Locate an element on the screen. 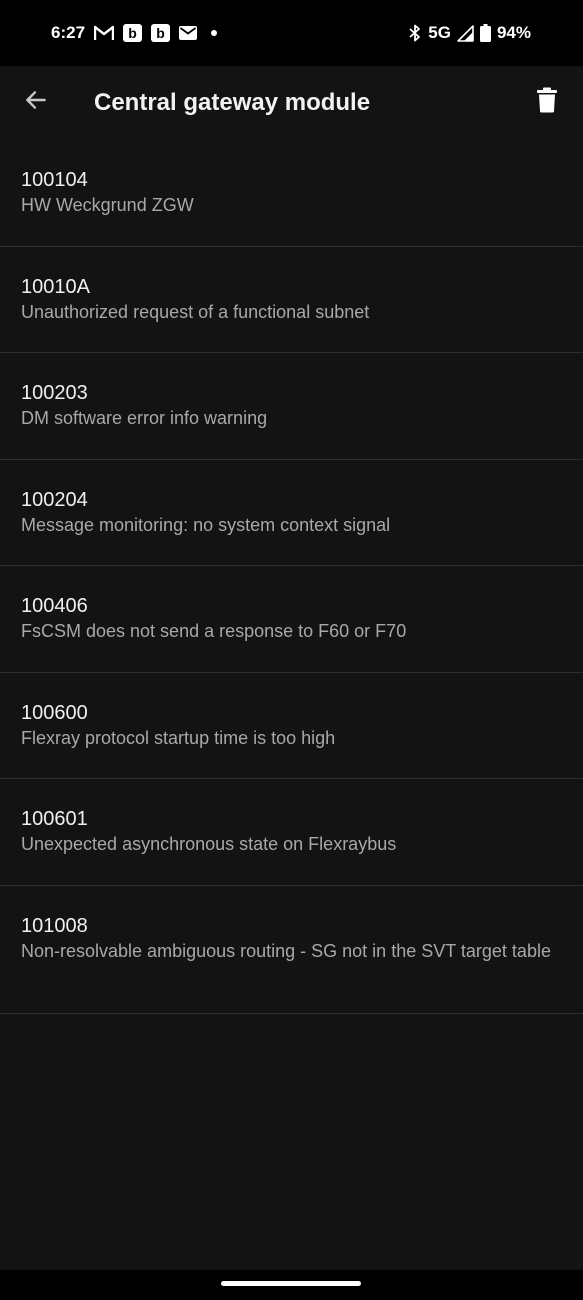  home-handle is located at coordinates (291, 1283).